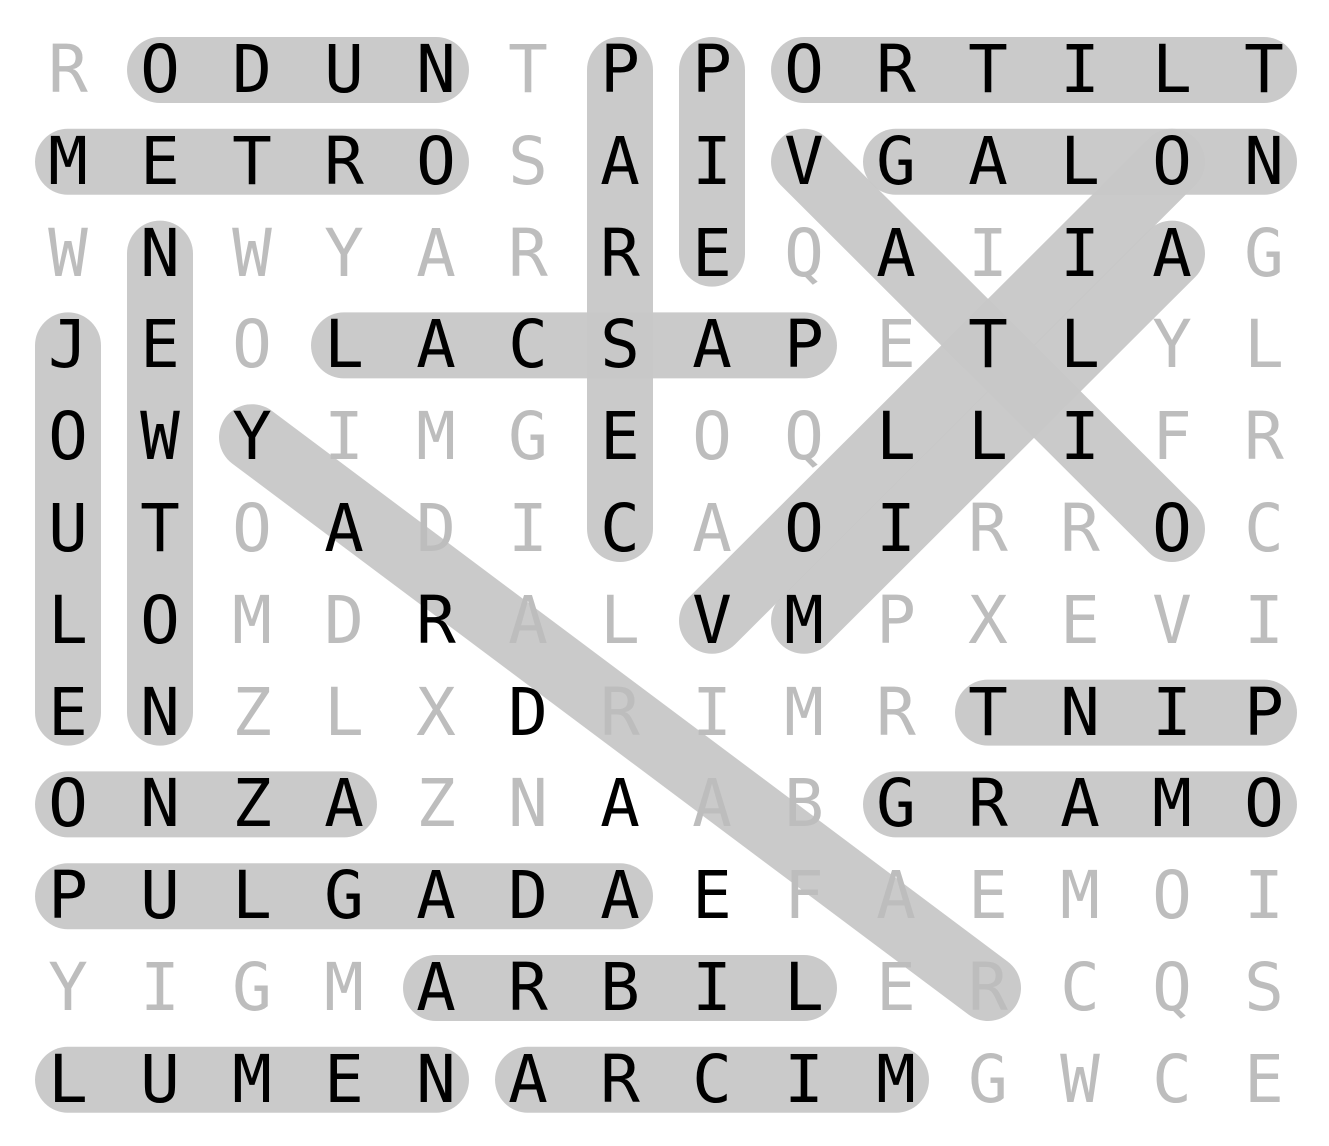 The height and width of the screenshot is (1146, 1329). Describe the element at coordinates (620, 345) in the screenshot. I see `grid-cell: S` at that location.